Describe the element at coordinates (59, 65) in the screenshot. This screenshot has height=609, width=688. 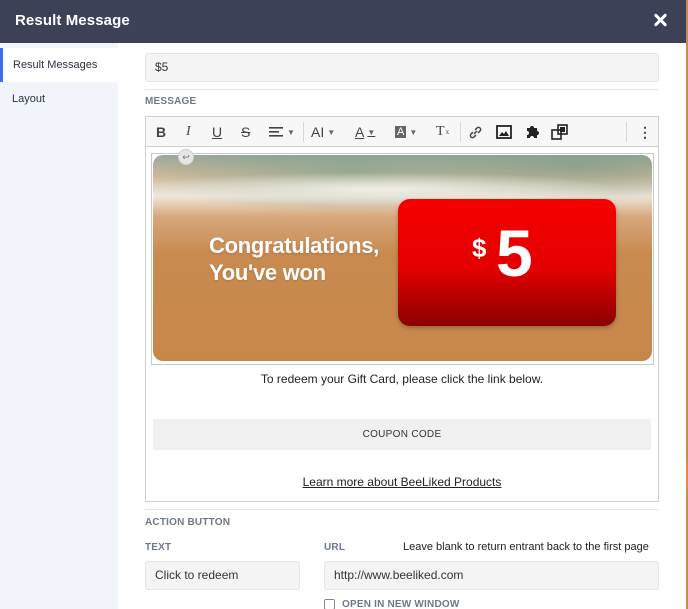
I see `sidebar-item-result-messages: Result Messages` at that location.